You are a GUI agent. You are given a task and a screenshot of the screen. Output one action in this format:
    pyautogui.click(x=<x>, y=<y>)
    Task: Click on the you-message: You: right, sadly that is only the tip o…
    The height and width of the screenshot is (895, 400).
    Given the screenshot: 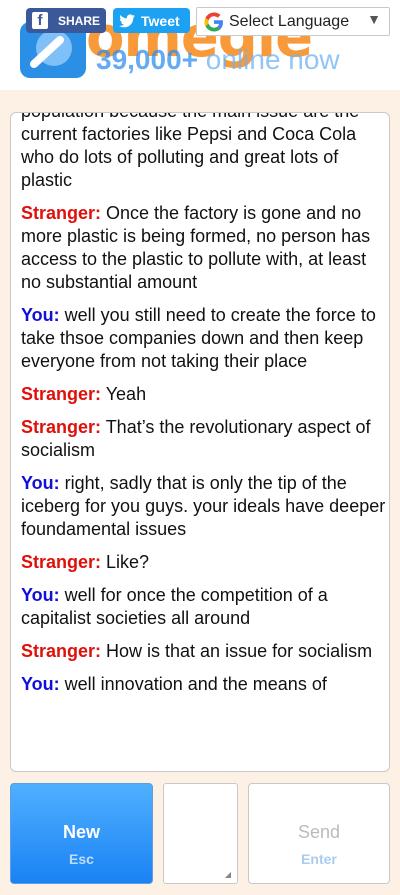 What is the action you would take?
    pyautogui.click(x=205, y=506)
    